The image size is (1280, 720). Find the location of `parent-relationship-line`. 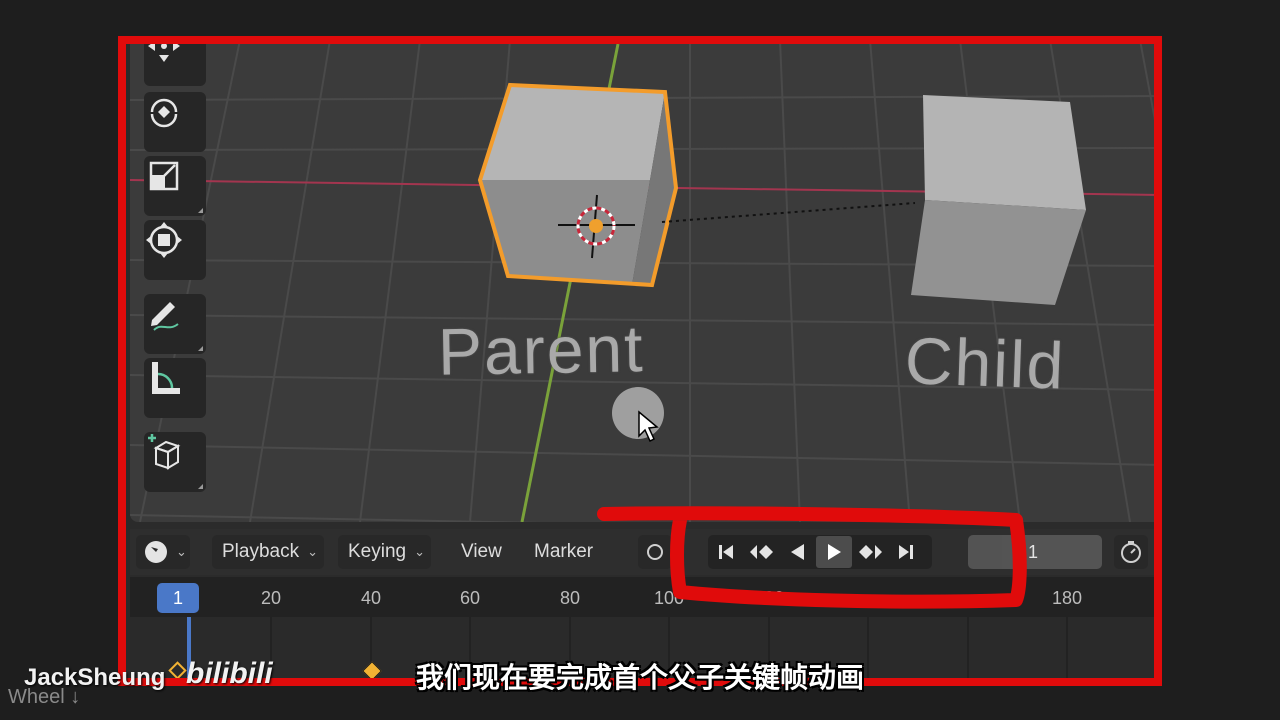

parent-relationship-line is located at coordinates (788, 212).